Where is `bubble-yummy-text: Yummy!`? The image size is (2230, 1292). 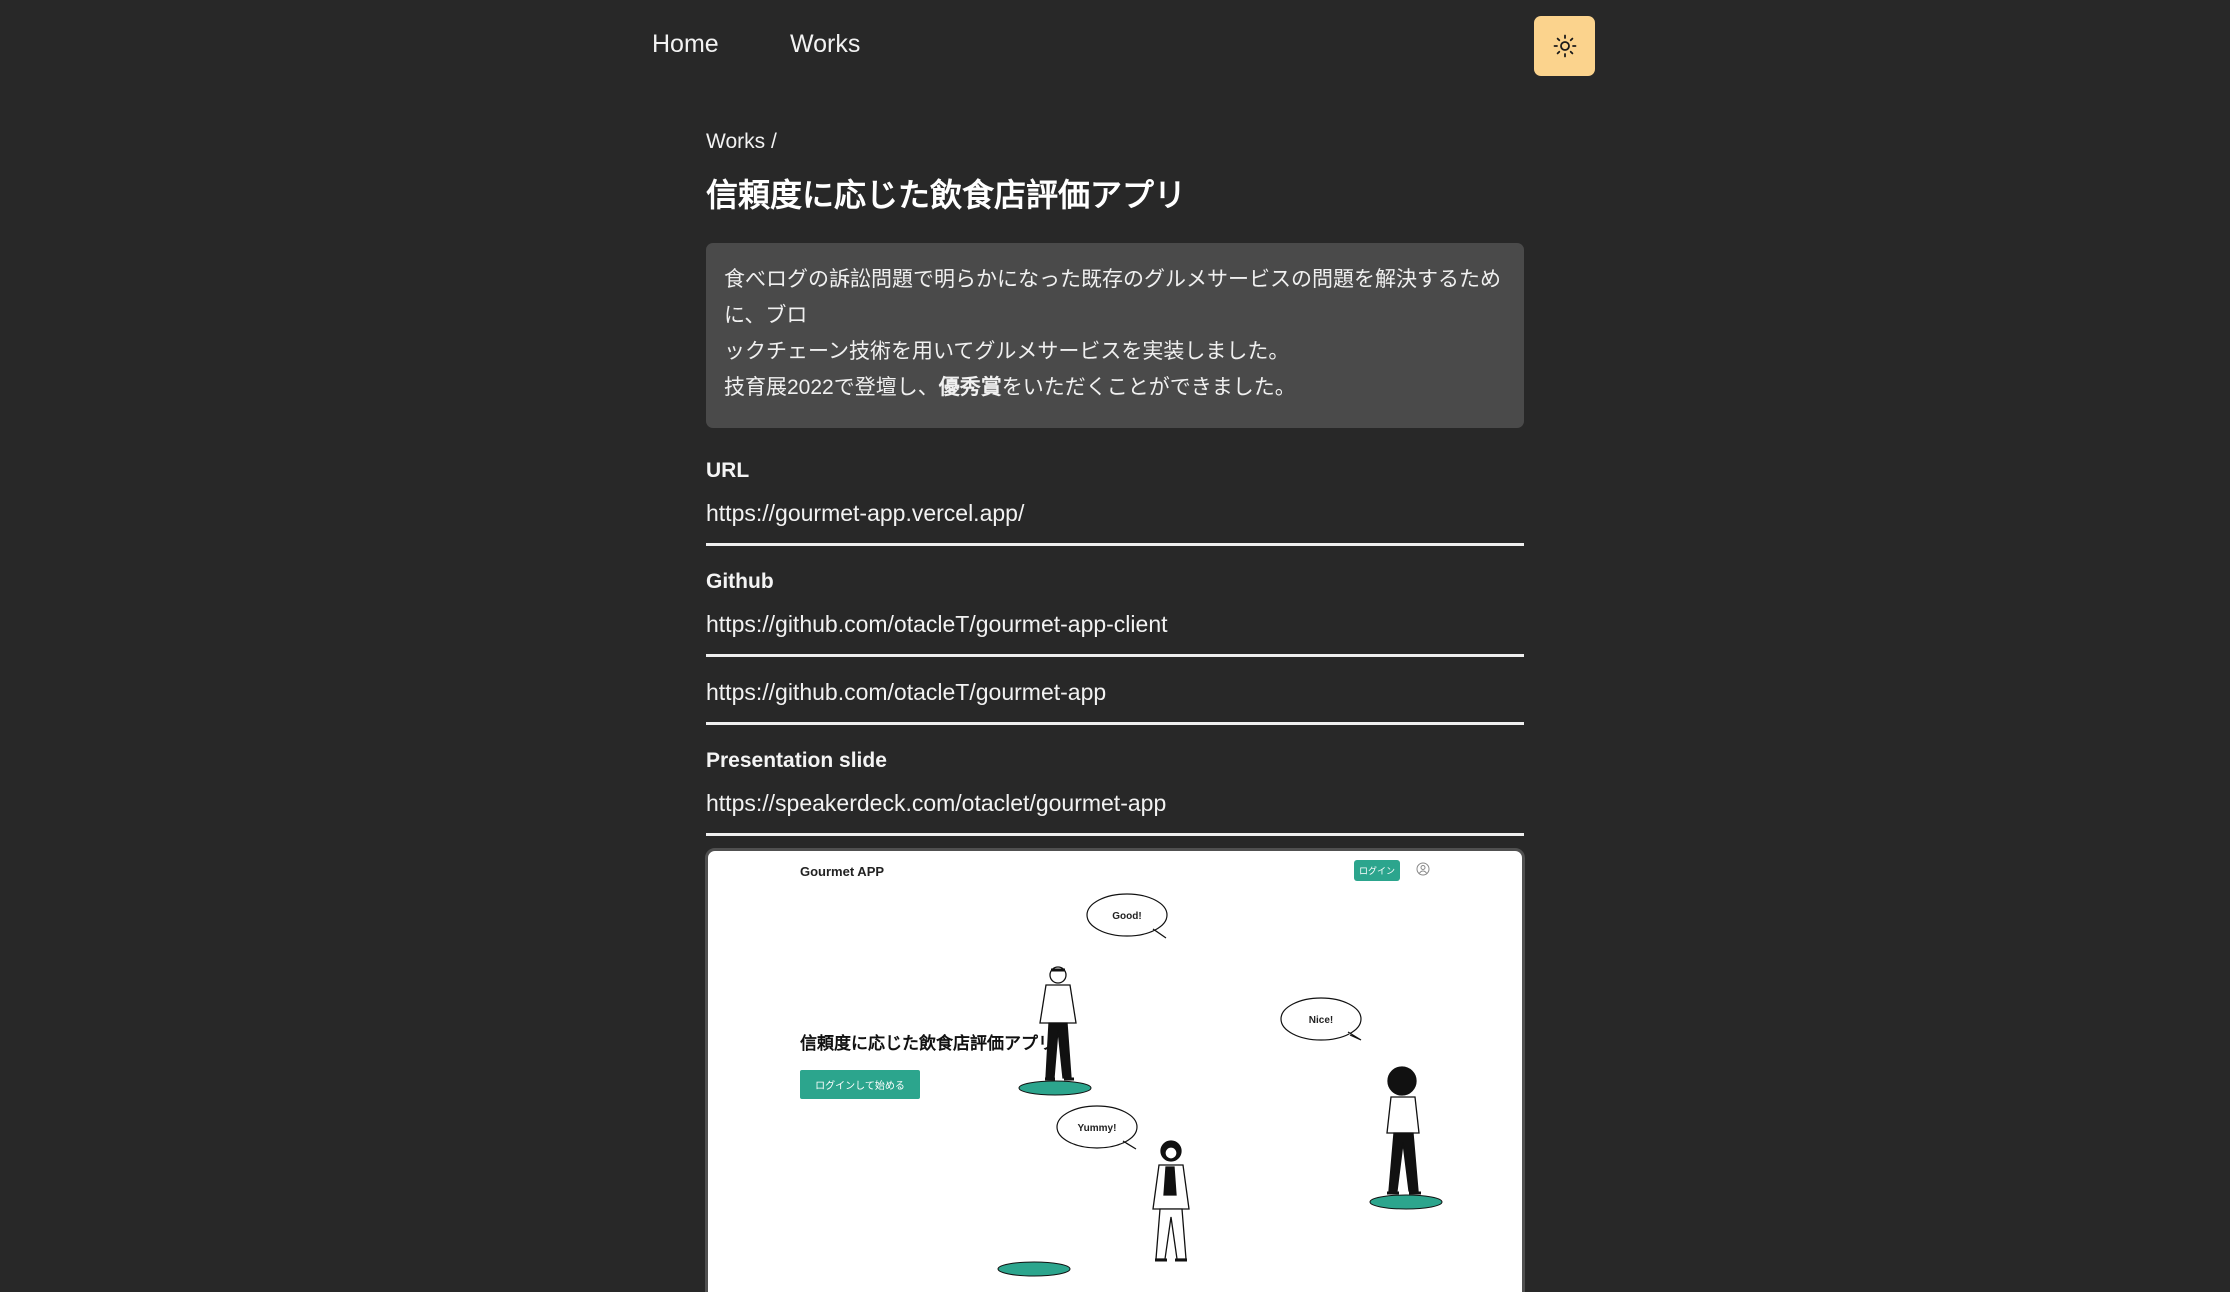
bubble-yummy-text: Yummy! is located at coordinates (1097, 1128).